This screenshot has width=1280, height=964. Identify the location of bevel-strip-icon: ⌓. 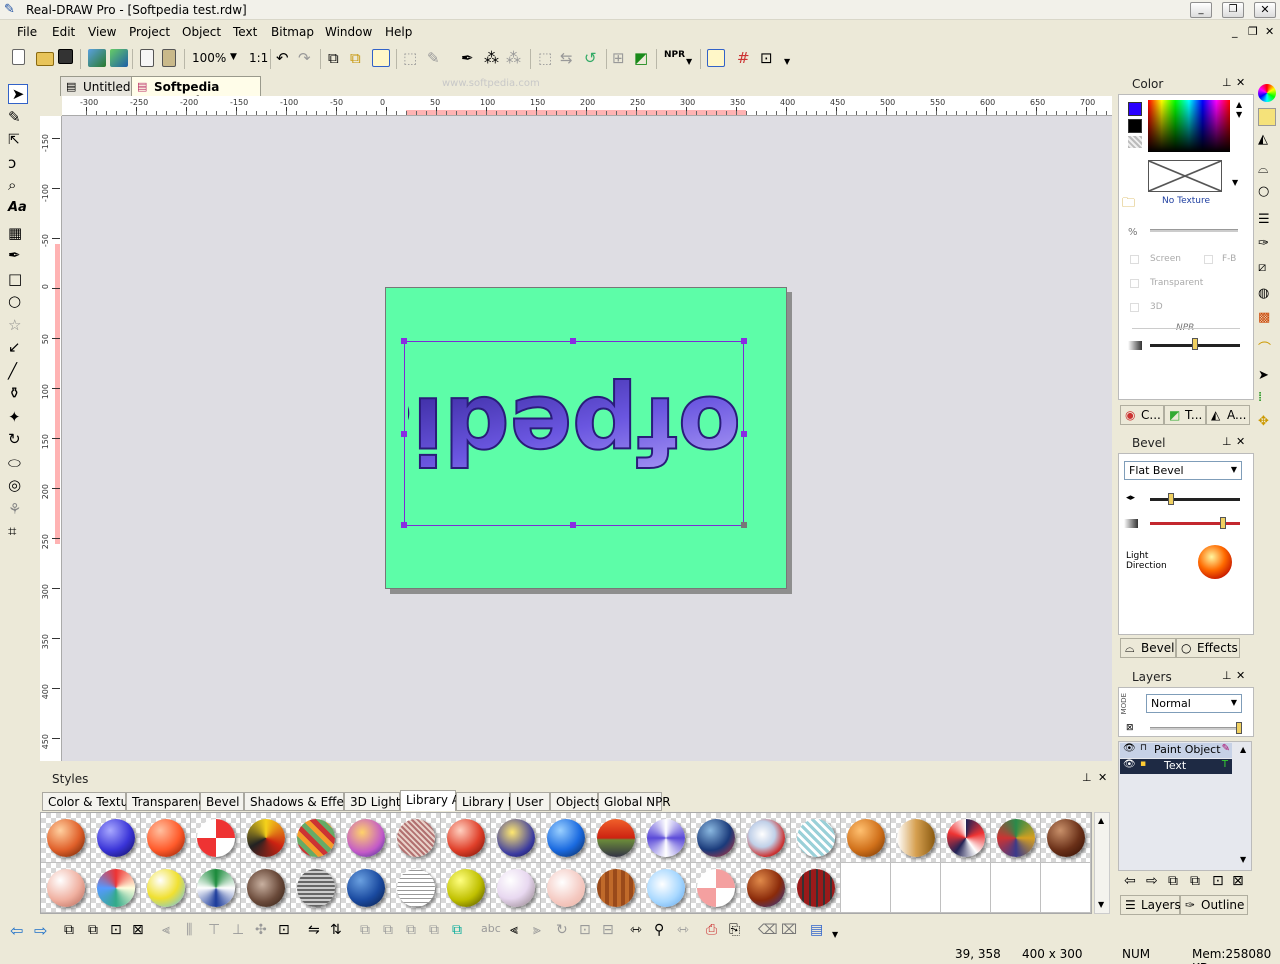
(1267, 171).